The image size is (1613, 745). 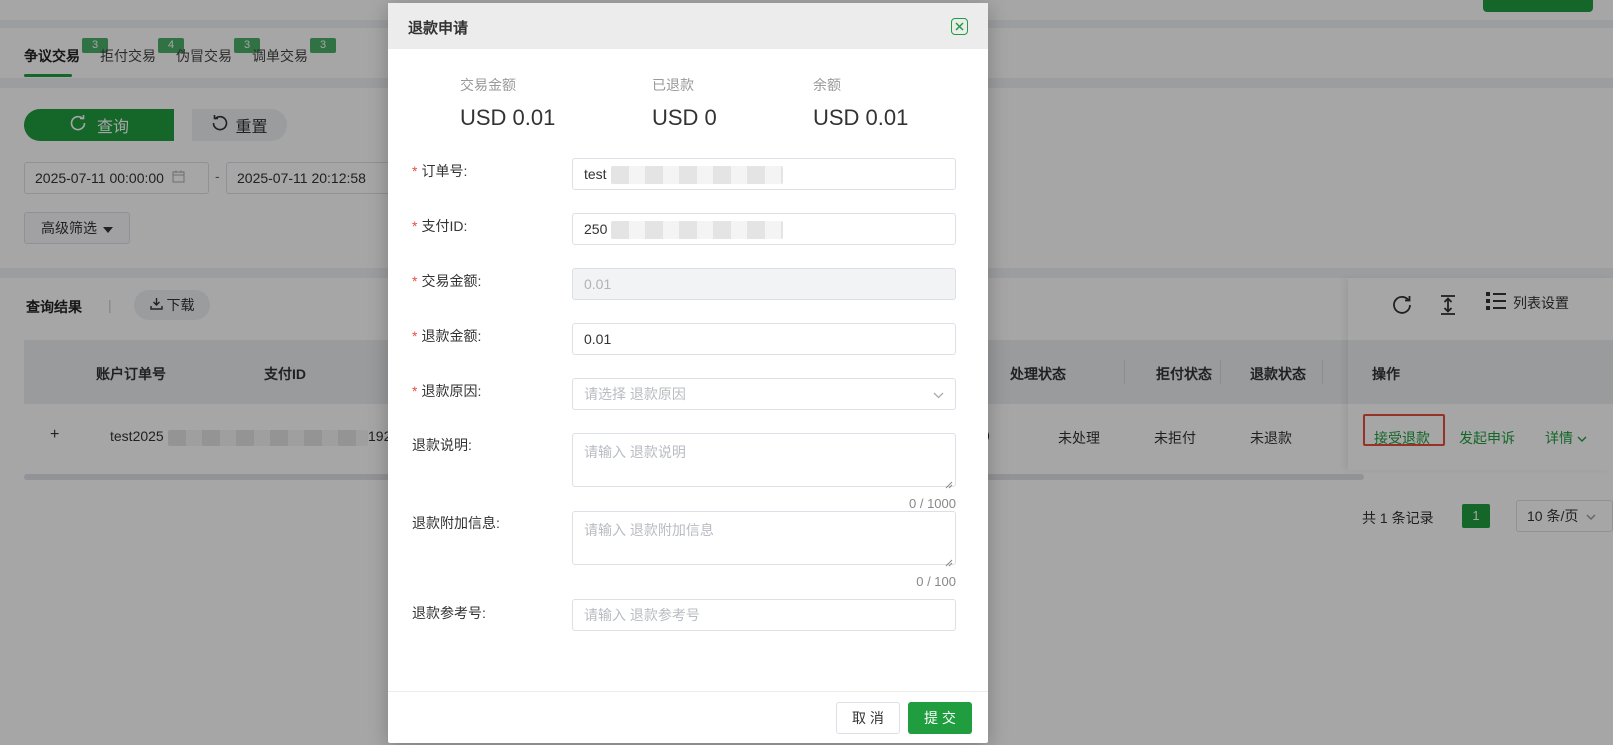 I want to click on trade-amount-label-text: 交易金额:, so click(x=451, y=281).